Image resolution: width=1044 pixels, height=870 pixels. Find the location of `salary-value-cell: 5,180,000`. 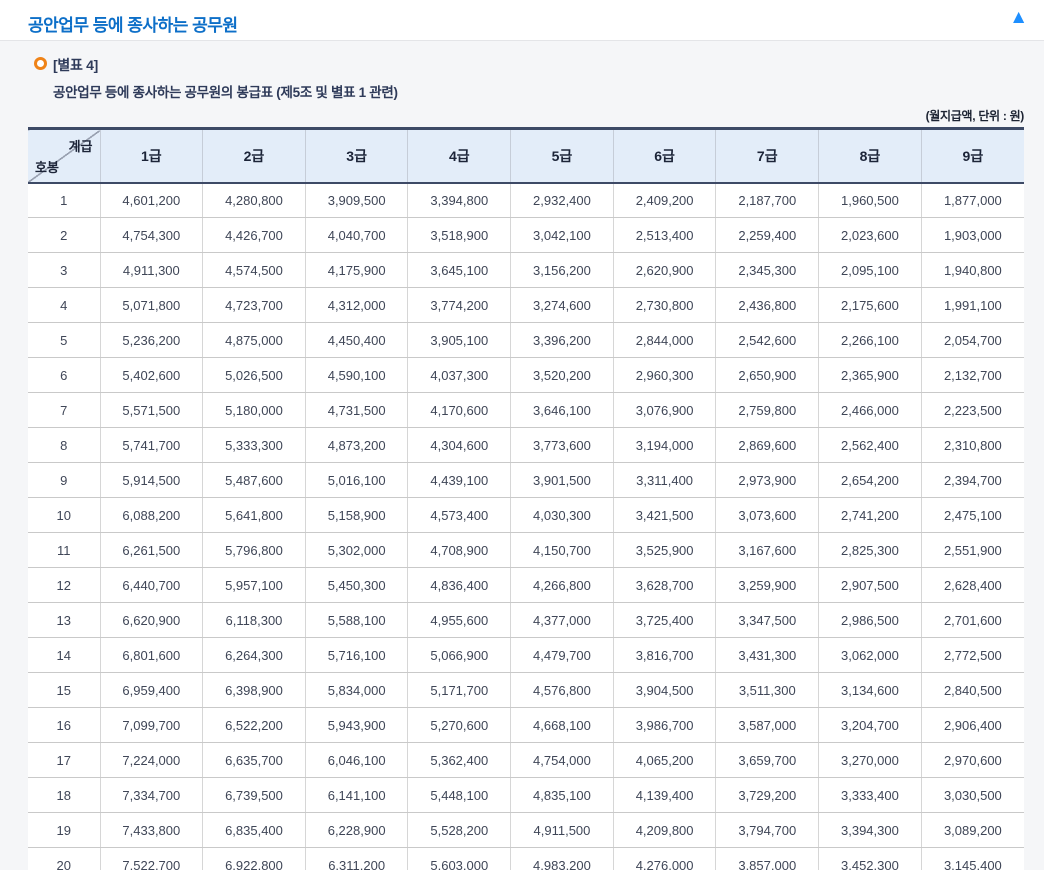

salary-value-cell: 5,180,000 is located at coordinates (254, 410).